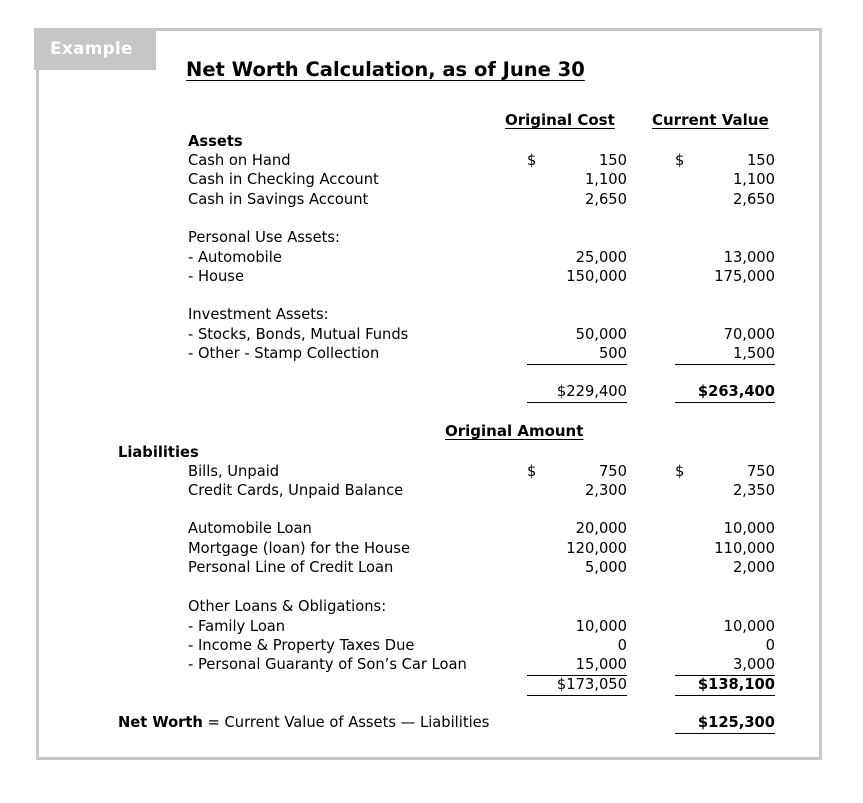  Describe the element at coordinates (160, 722) in the screenshot. I see `net-worth-label: Net Worth` at that location.